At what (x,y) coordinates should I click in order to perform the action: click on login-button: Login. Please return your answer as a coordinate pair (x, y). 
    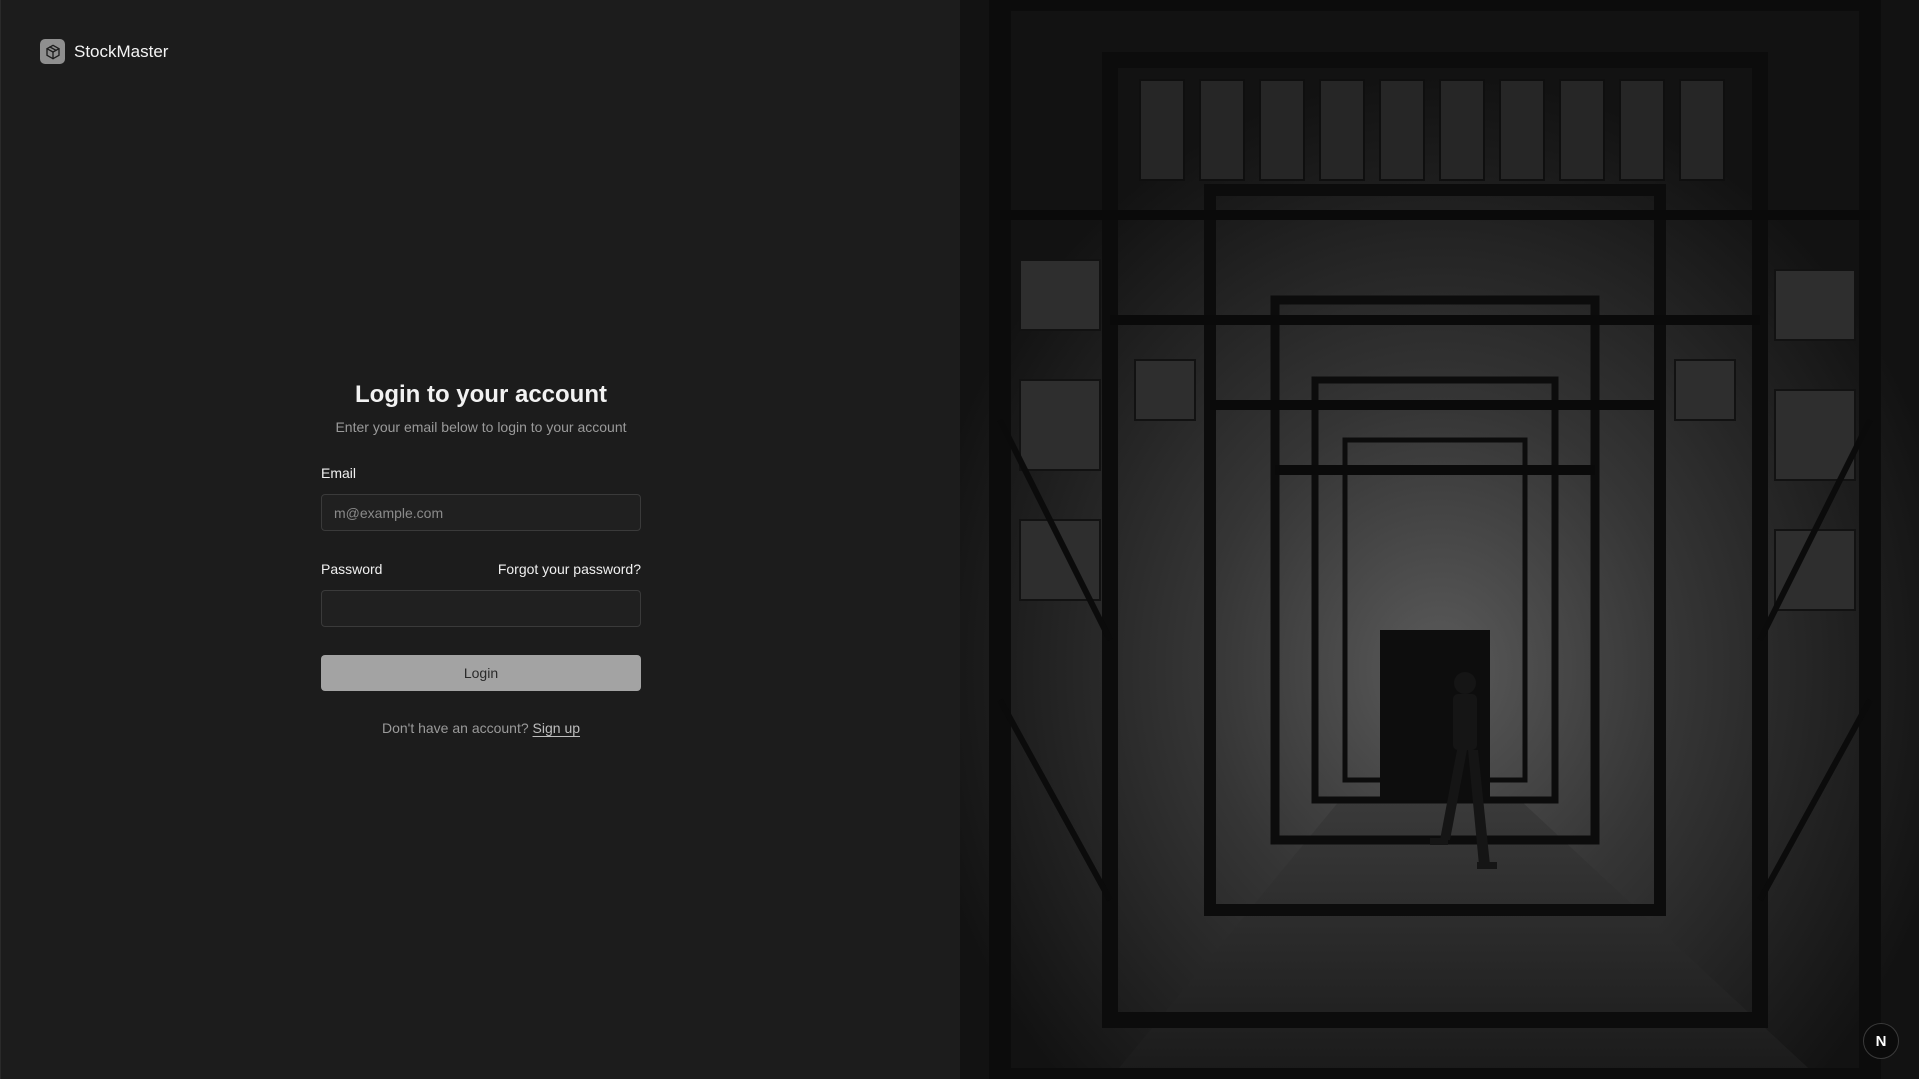
    Looking at the image, I should click on (481, 673).